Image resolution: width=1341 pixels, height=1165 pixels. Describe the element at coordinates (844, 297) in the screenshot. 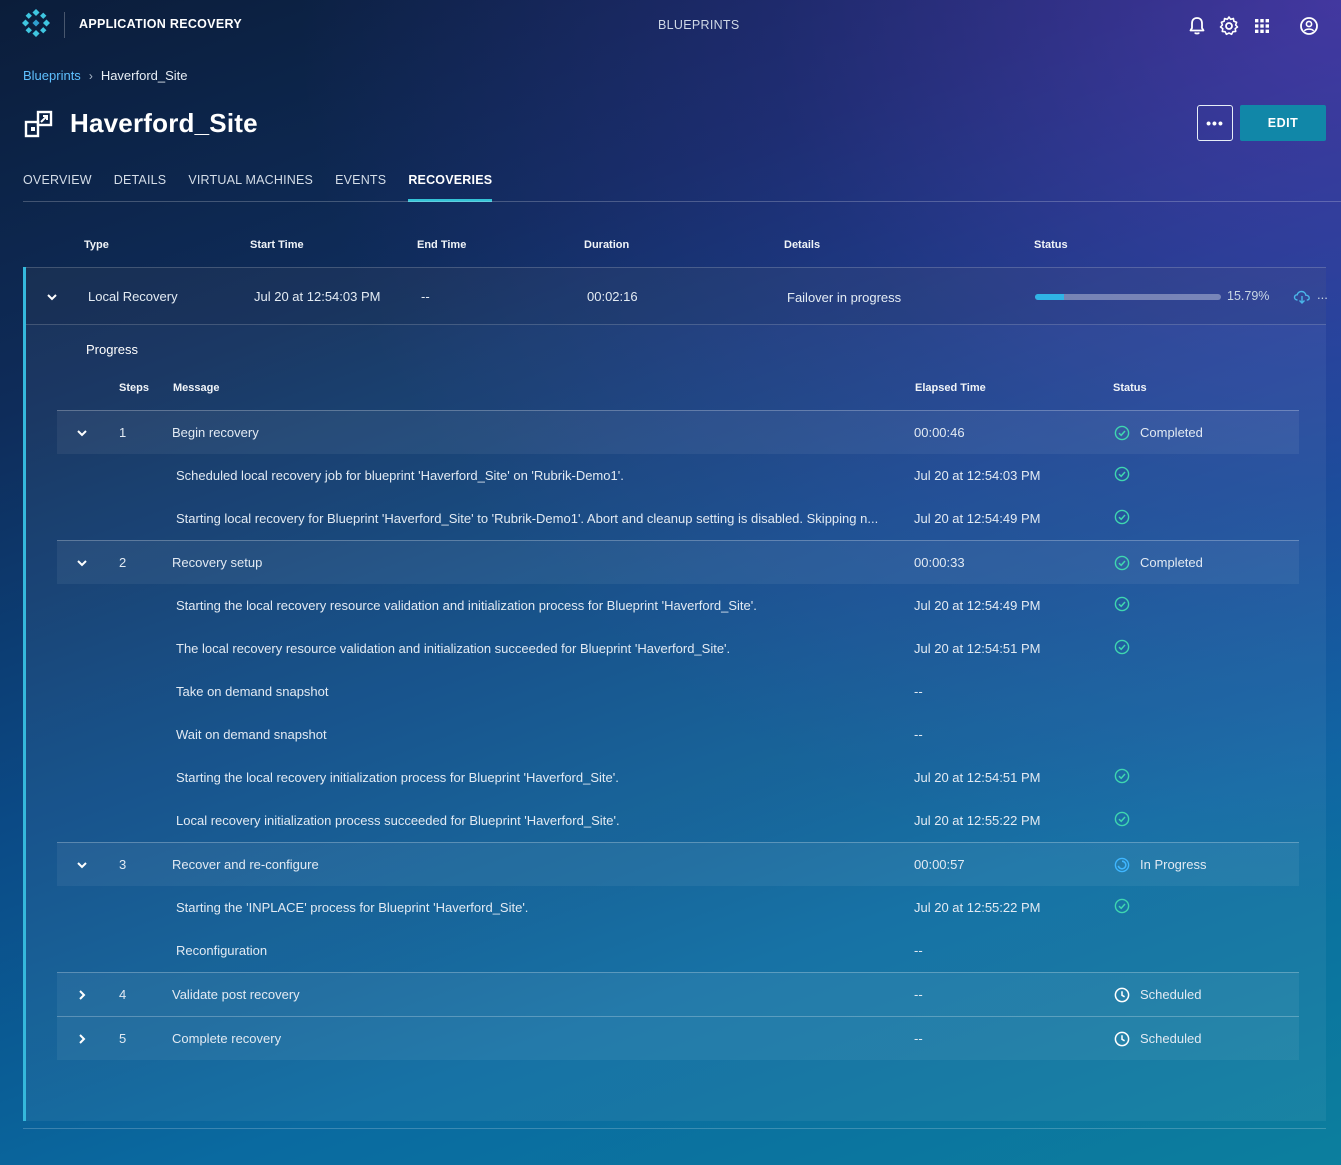

I see `recovery-details: Failover in progress` at that location.